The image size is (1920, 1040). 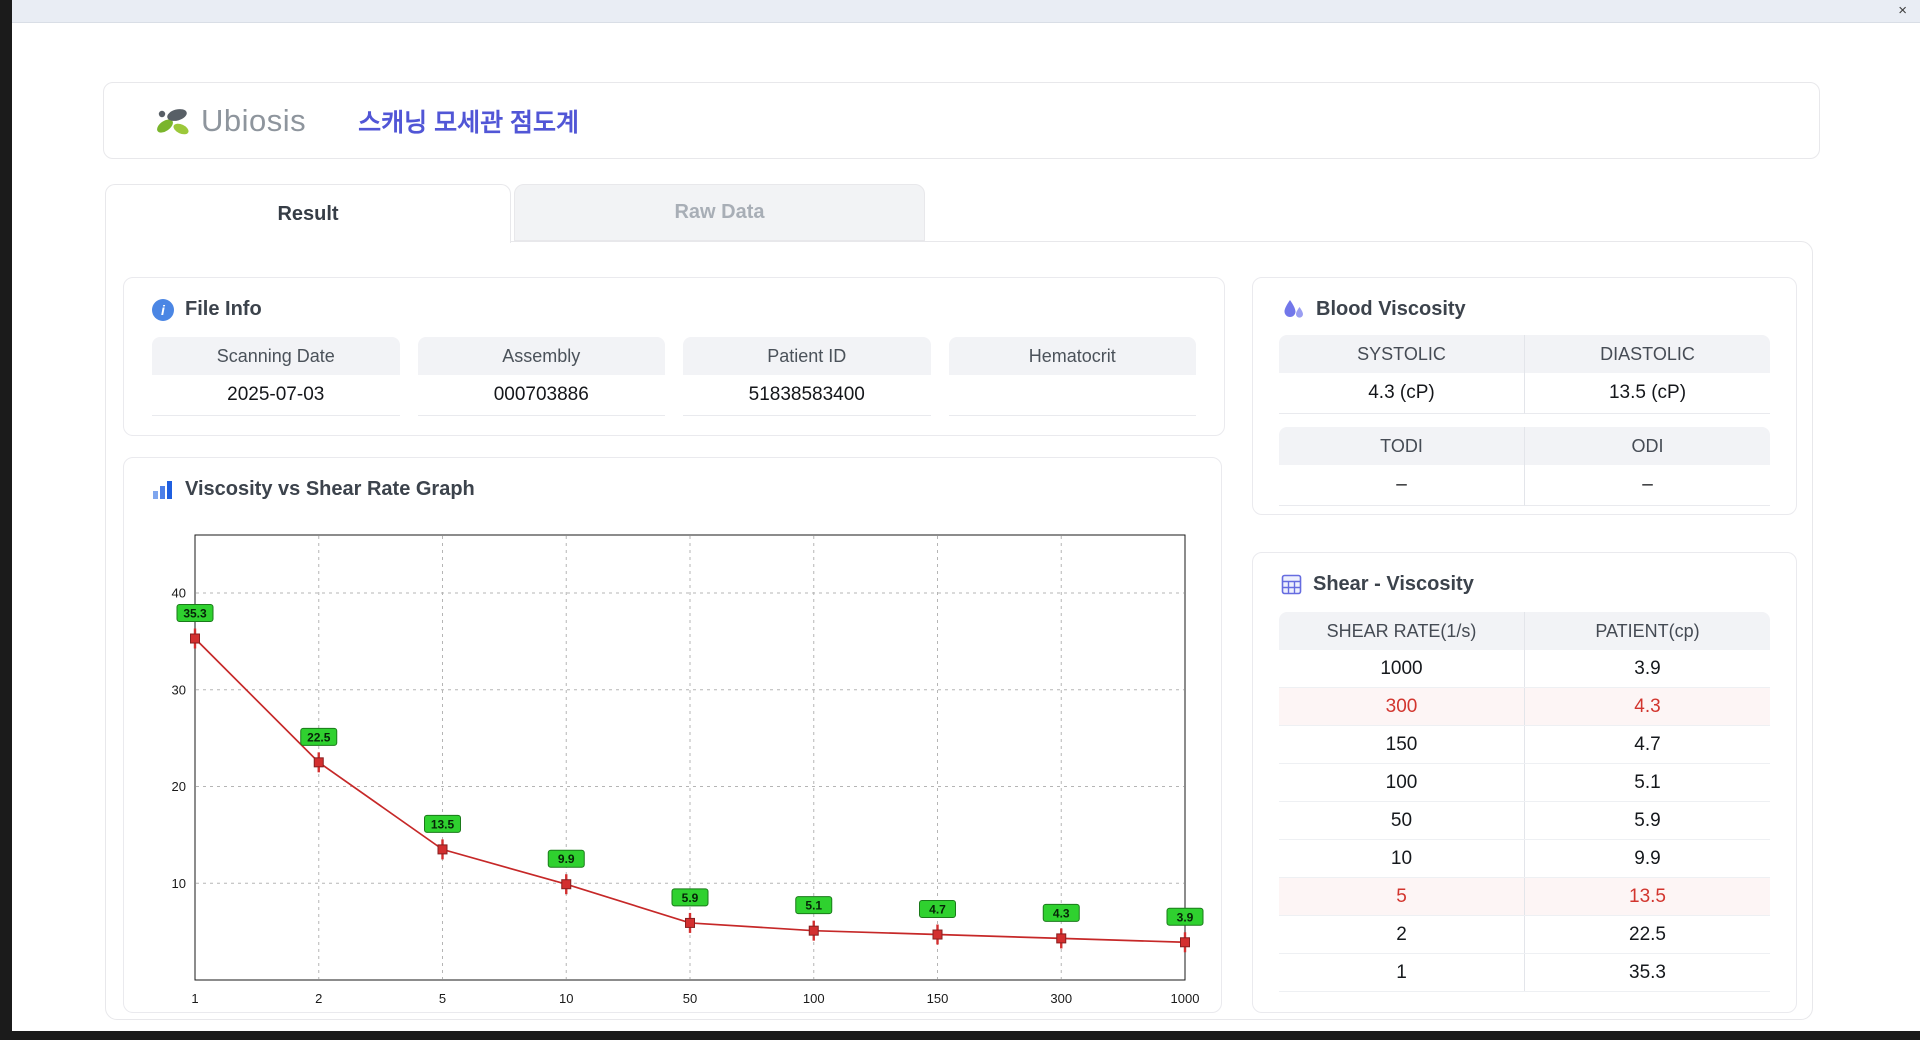 I want to click on blood-viscosity-title: Blood Viscosity, so click(x=1391, y=309).